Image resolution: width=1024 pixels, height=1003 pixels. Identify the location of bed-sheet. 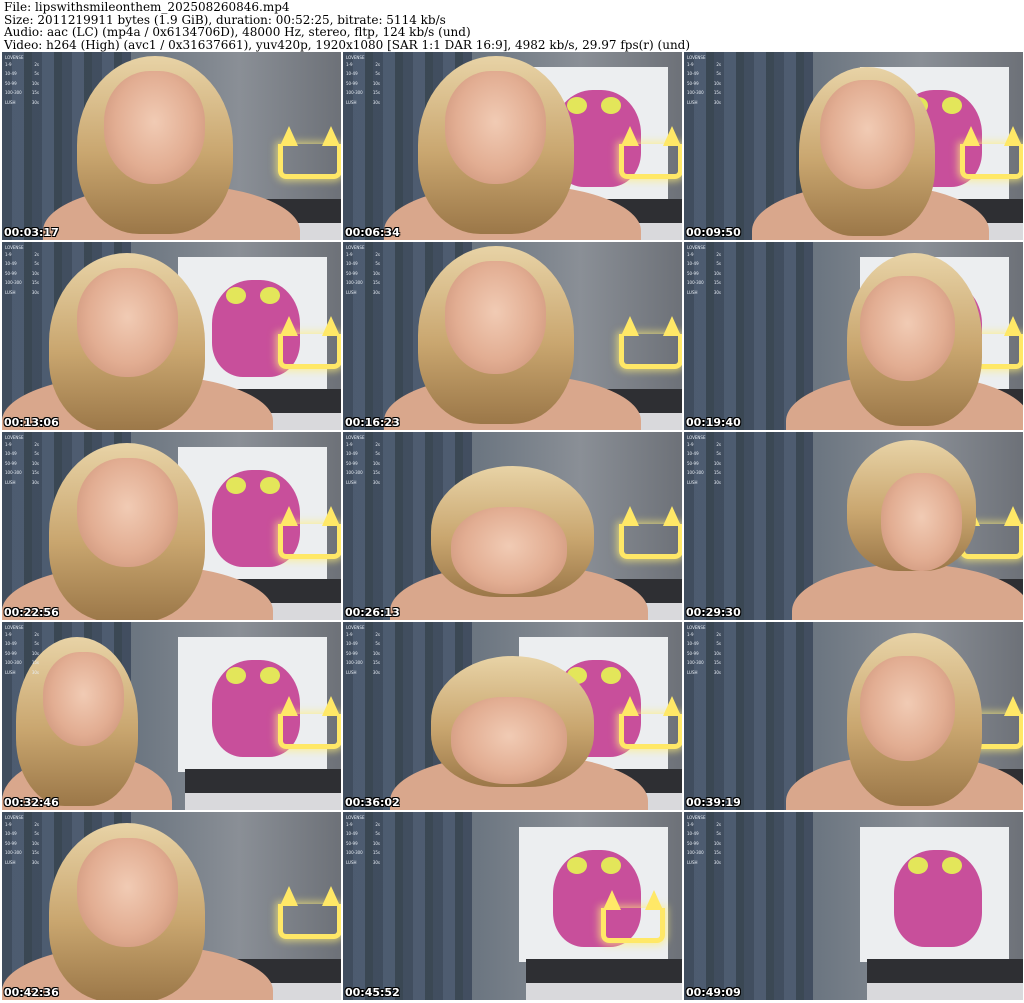
(945, 991).